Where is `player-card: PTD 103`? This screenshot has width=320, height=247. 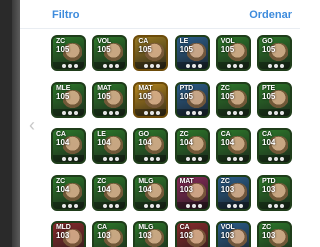 player-card: PTD 103 is located at coordinates (274, 192).